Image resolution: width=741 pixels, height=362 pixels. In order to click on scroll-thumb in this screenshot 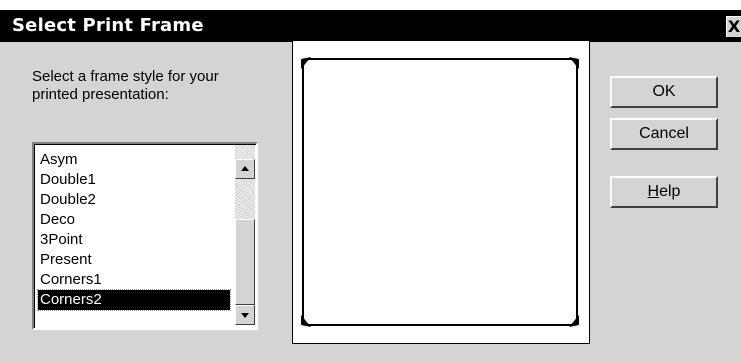, I will do `click(245, 262)`.